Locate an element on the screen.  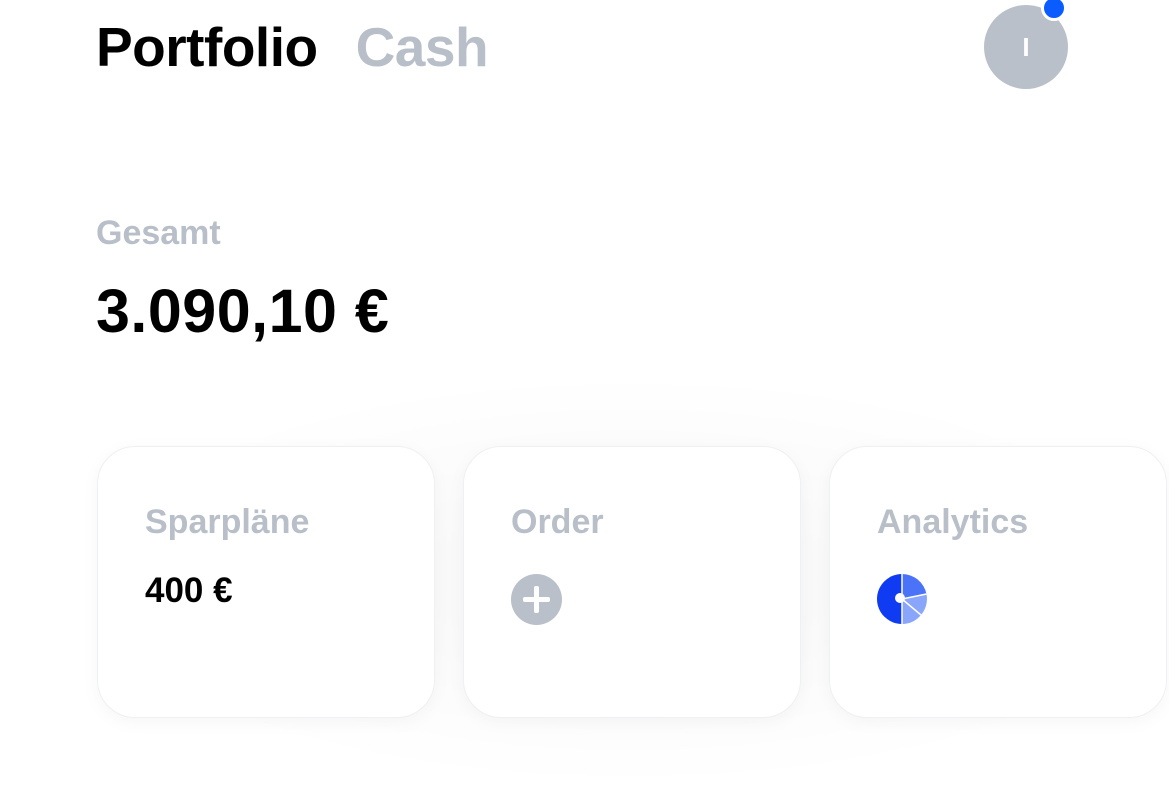
avatar-initial: I is located at coordinates (1026, 46).